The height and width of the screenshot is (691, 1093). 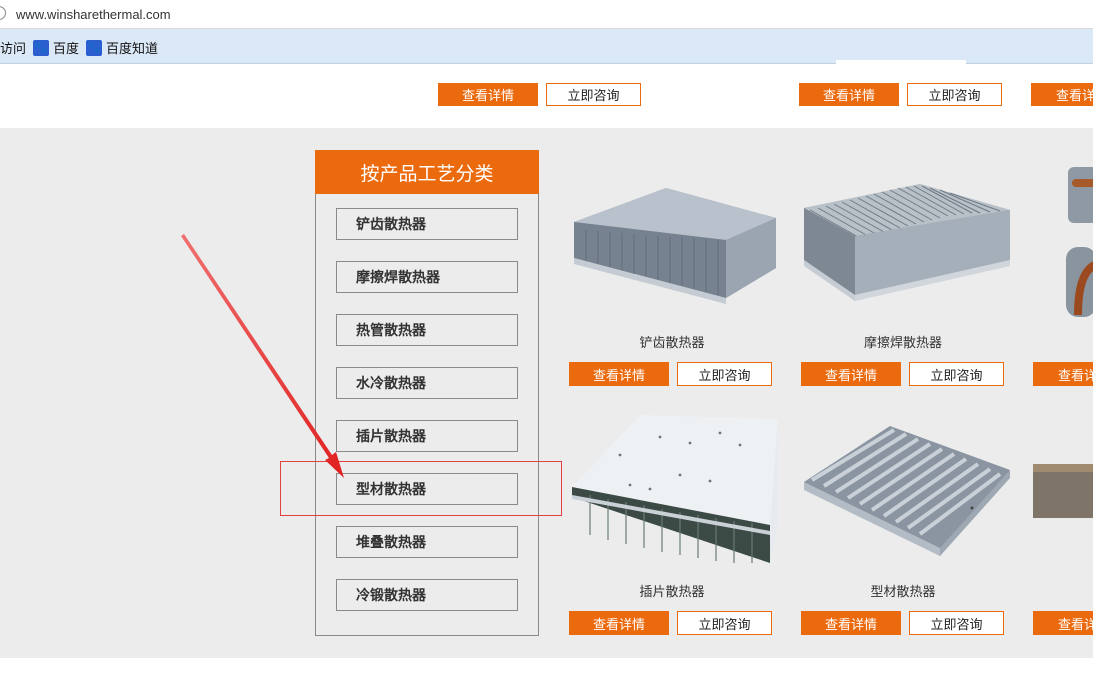 What do you see at coordinates (672, 341) in the screenshot?
I see `product-title: 铲齿散热器` at bounding box center [672, 341].